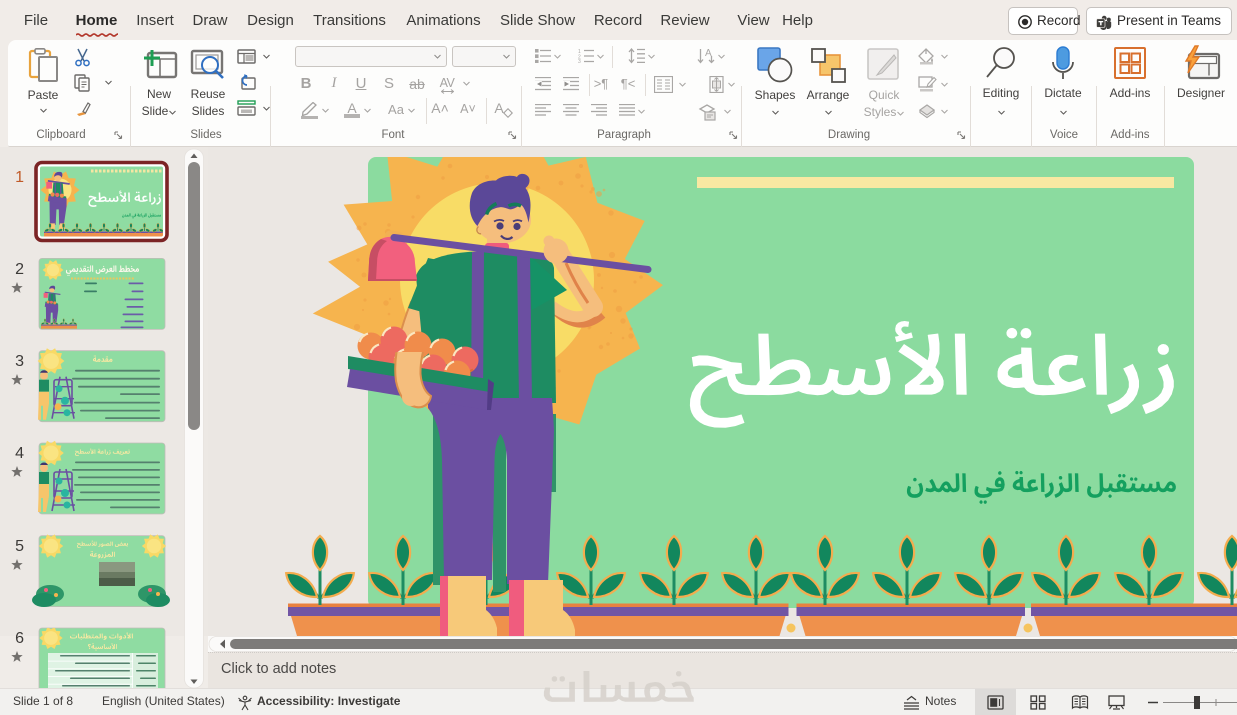 Image resolution: width=1237 pixels, height=715 pixels. I want to click on svg-text: 1, so click(19, 177).